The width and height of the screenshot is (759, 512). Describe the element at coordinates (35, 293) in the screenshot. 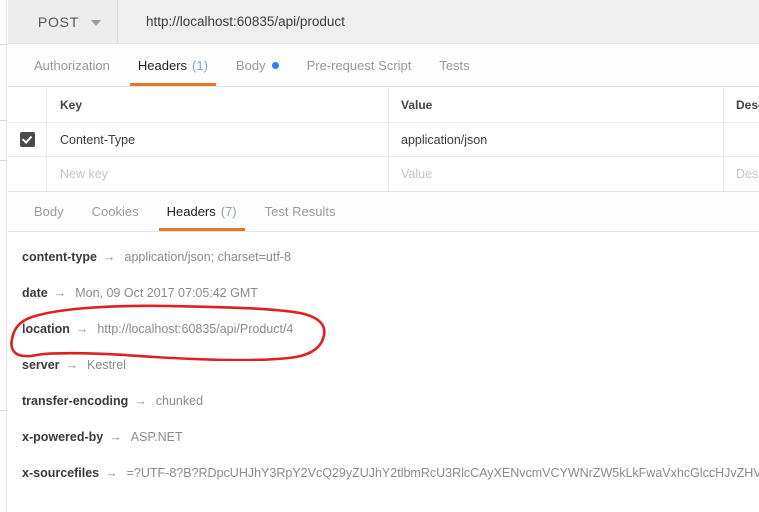

I see `response-header-name: date` at that location.